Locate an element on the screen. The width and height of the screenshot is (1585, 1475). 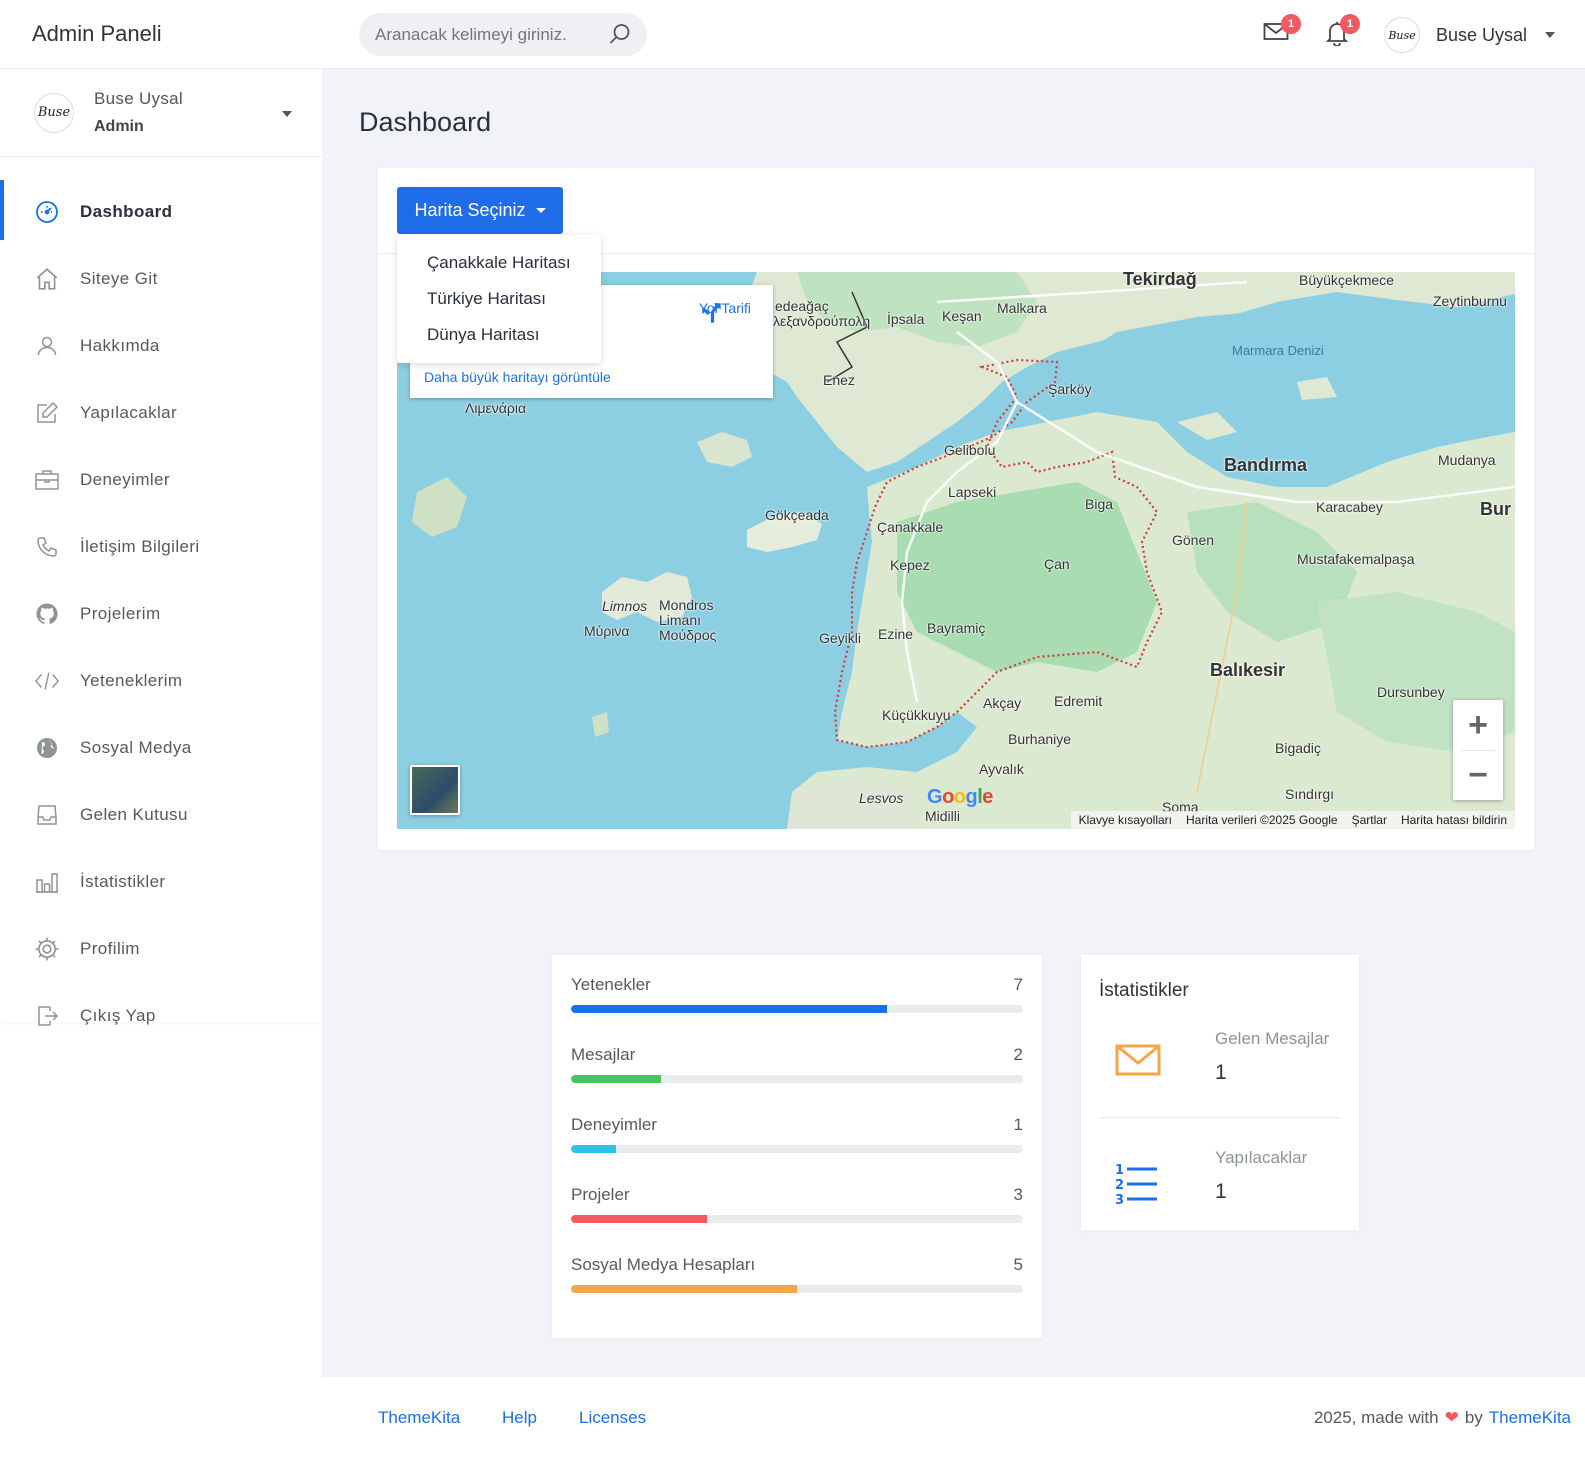
sidebar-item-iletisim: İletişim Bilgileri is located at coordinates (161, 546).